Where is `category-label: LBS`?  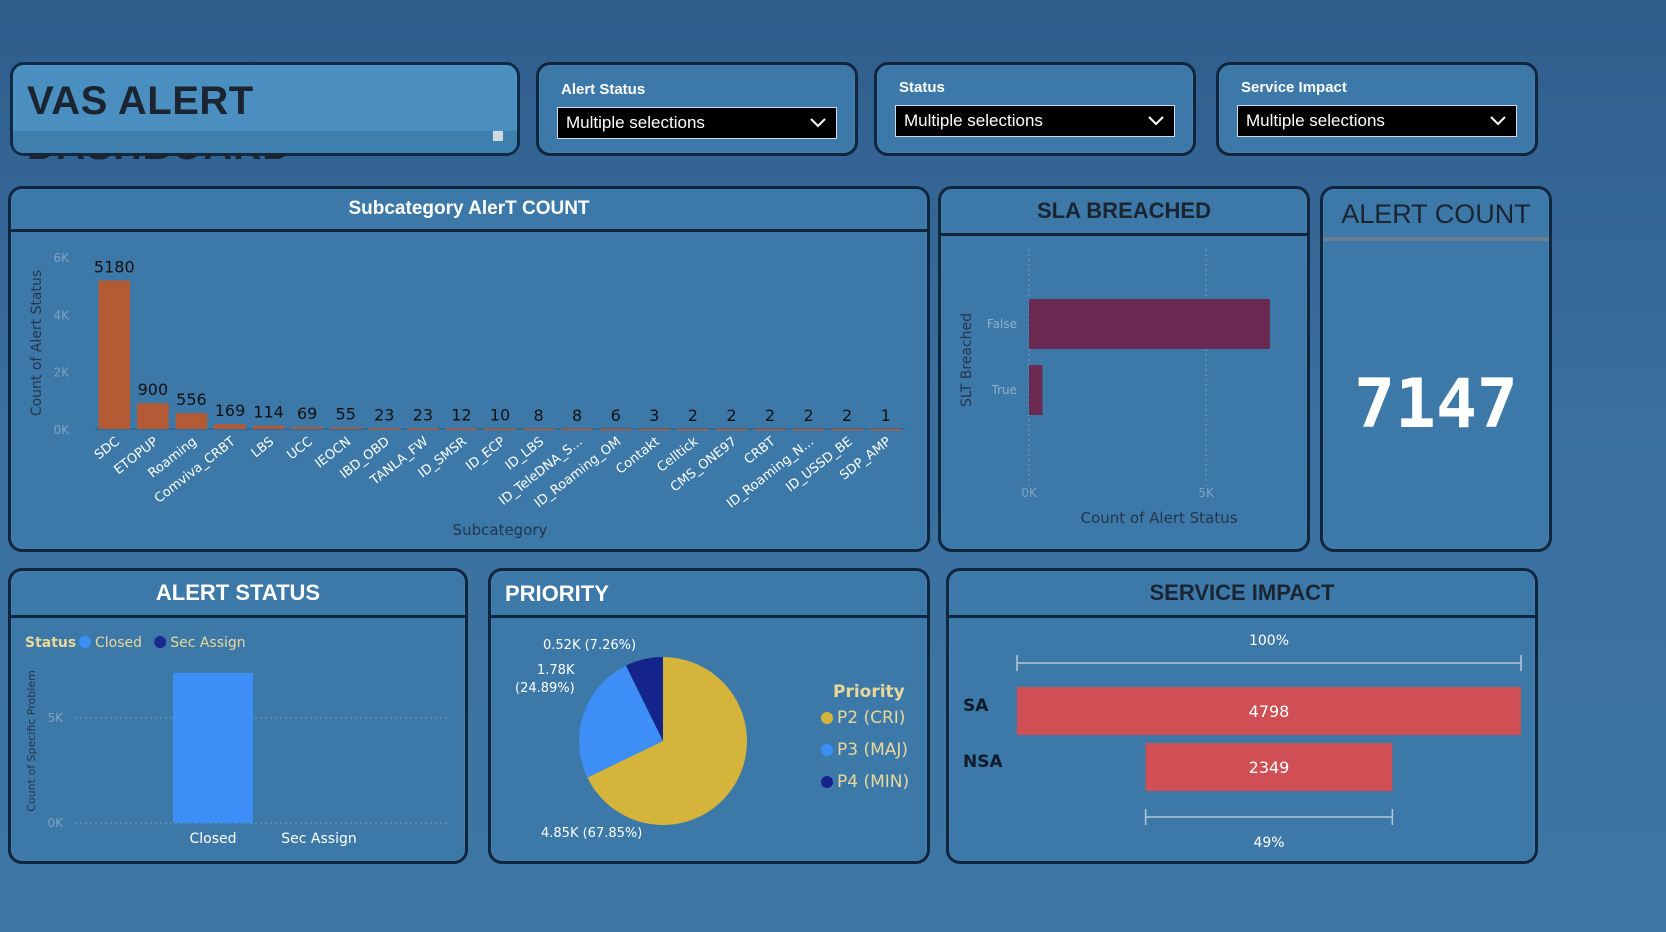
category-label: LBS is located at coordinates (263, 447).